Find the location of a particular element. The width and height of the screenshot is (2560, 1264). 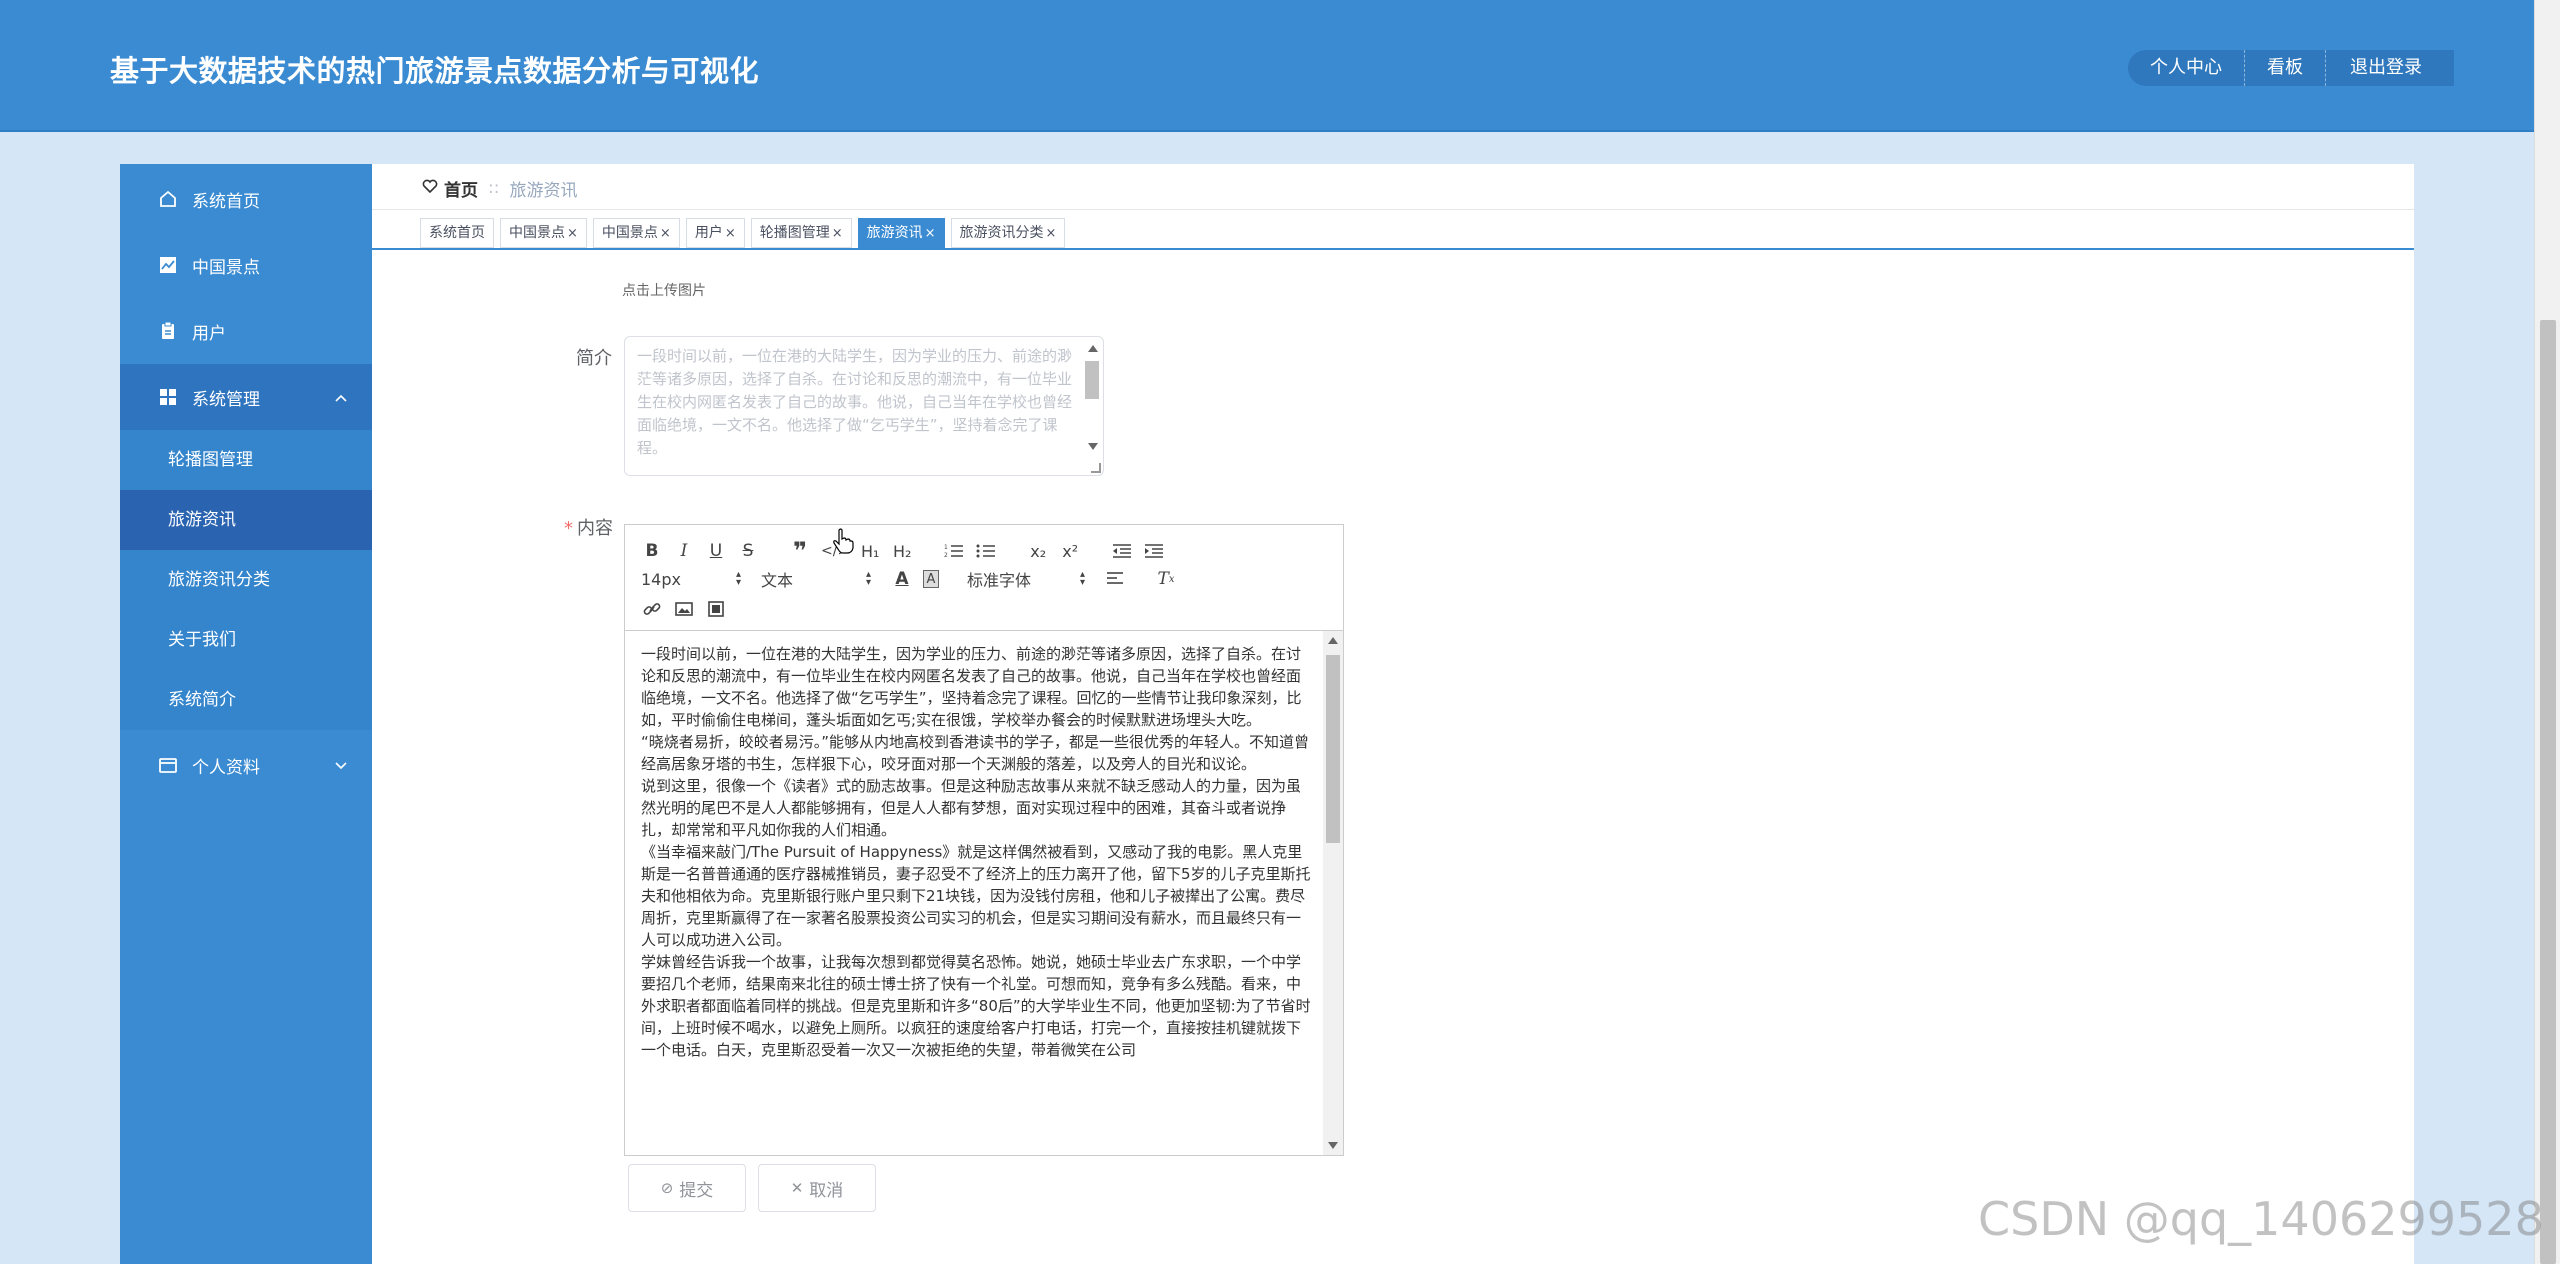

nav-personal-center: 个人中心 is located at coordinates (2186, 68).